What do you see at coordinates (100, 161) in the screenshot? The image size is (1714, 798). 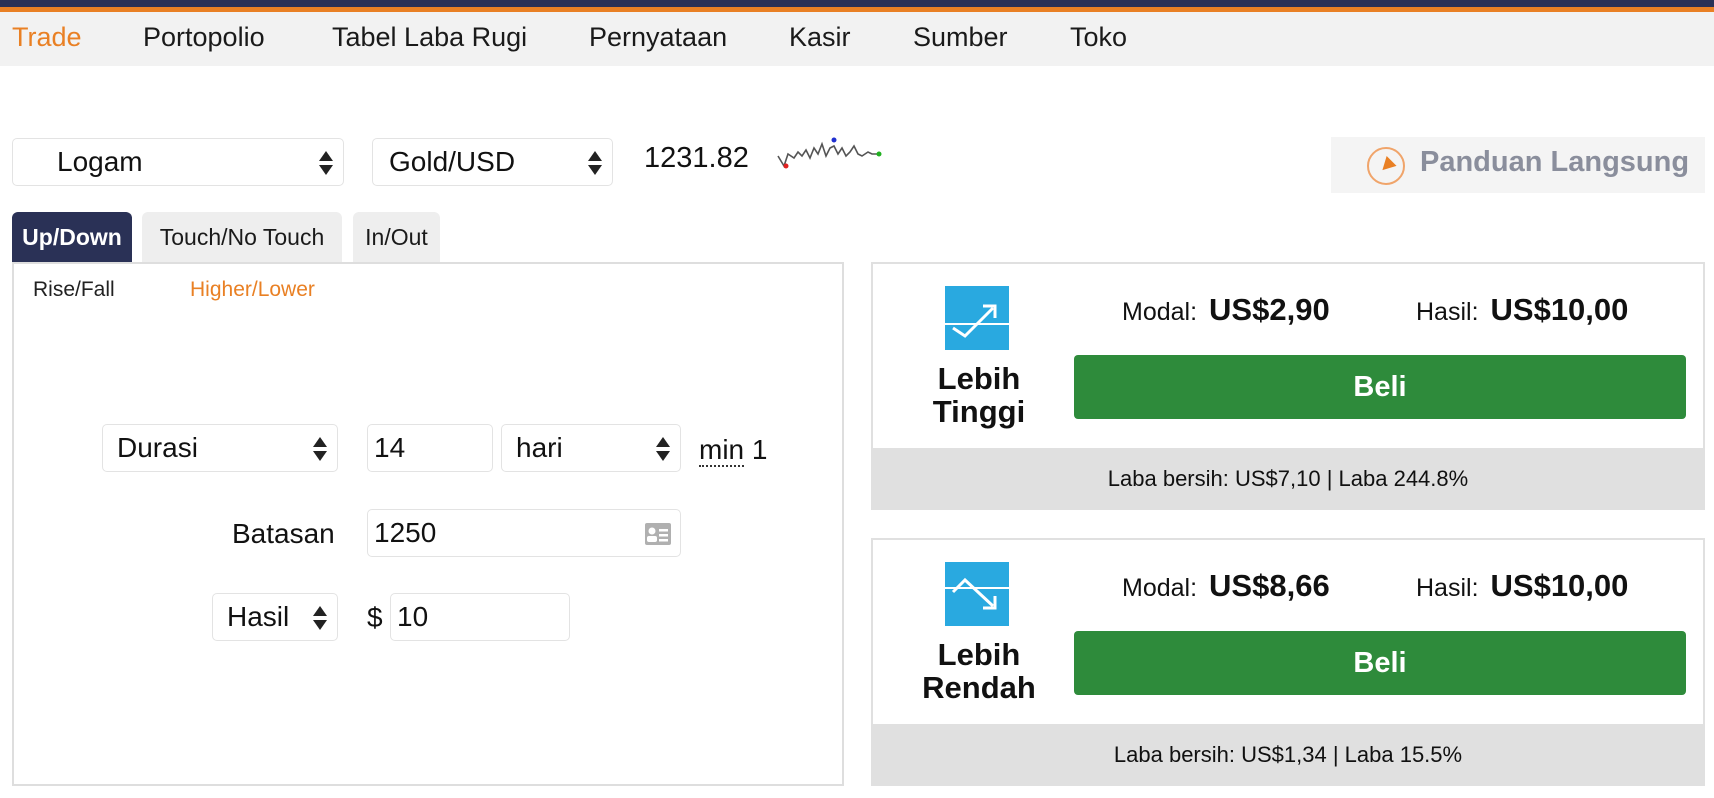 I see `market-category-value: Logam` at bounding box center [100, 161].